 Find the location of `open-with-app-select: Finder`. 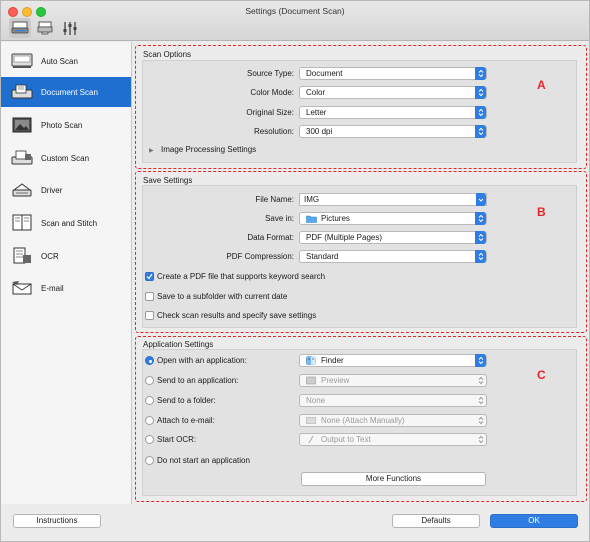

open-with-app-select: Finder is located at coordinates (393, 360).